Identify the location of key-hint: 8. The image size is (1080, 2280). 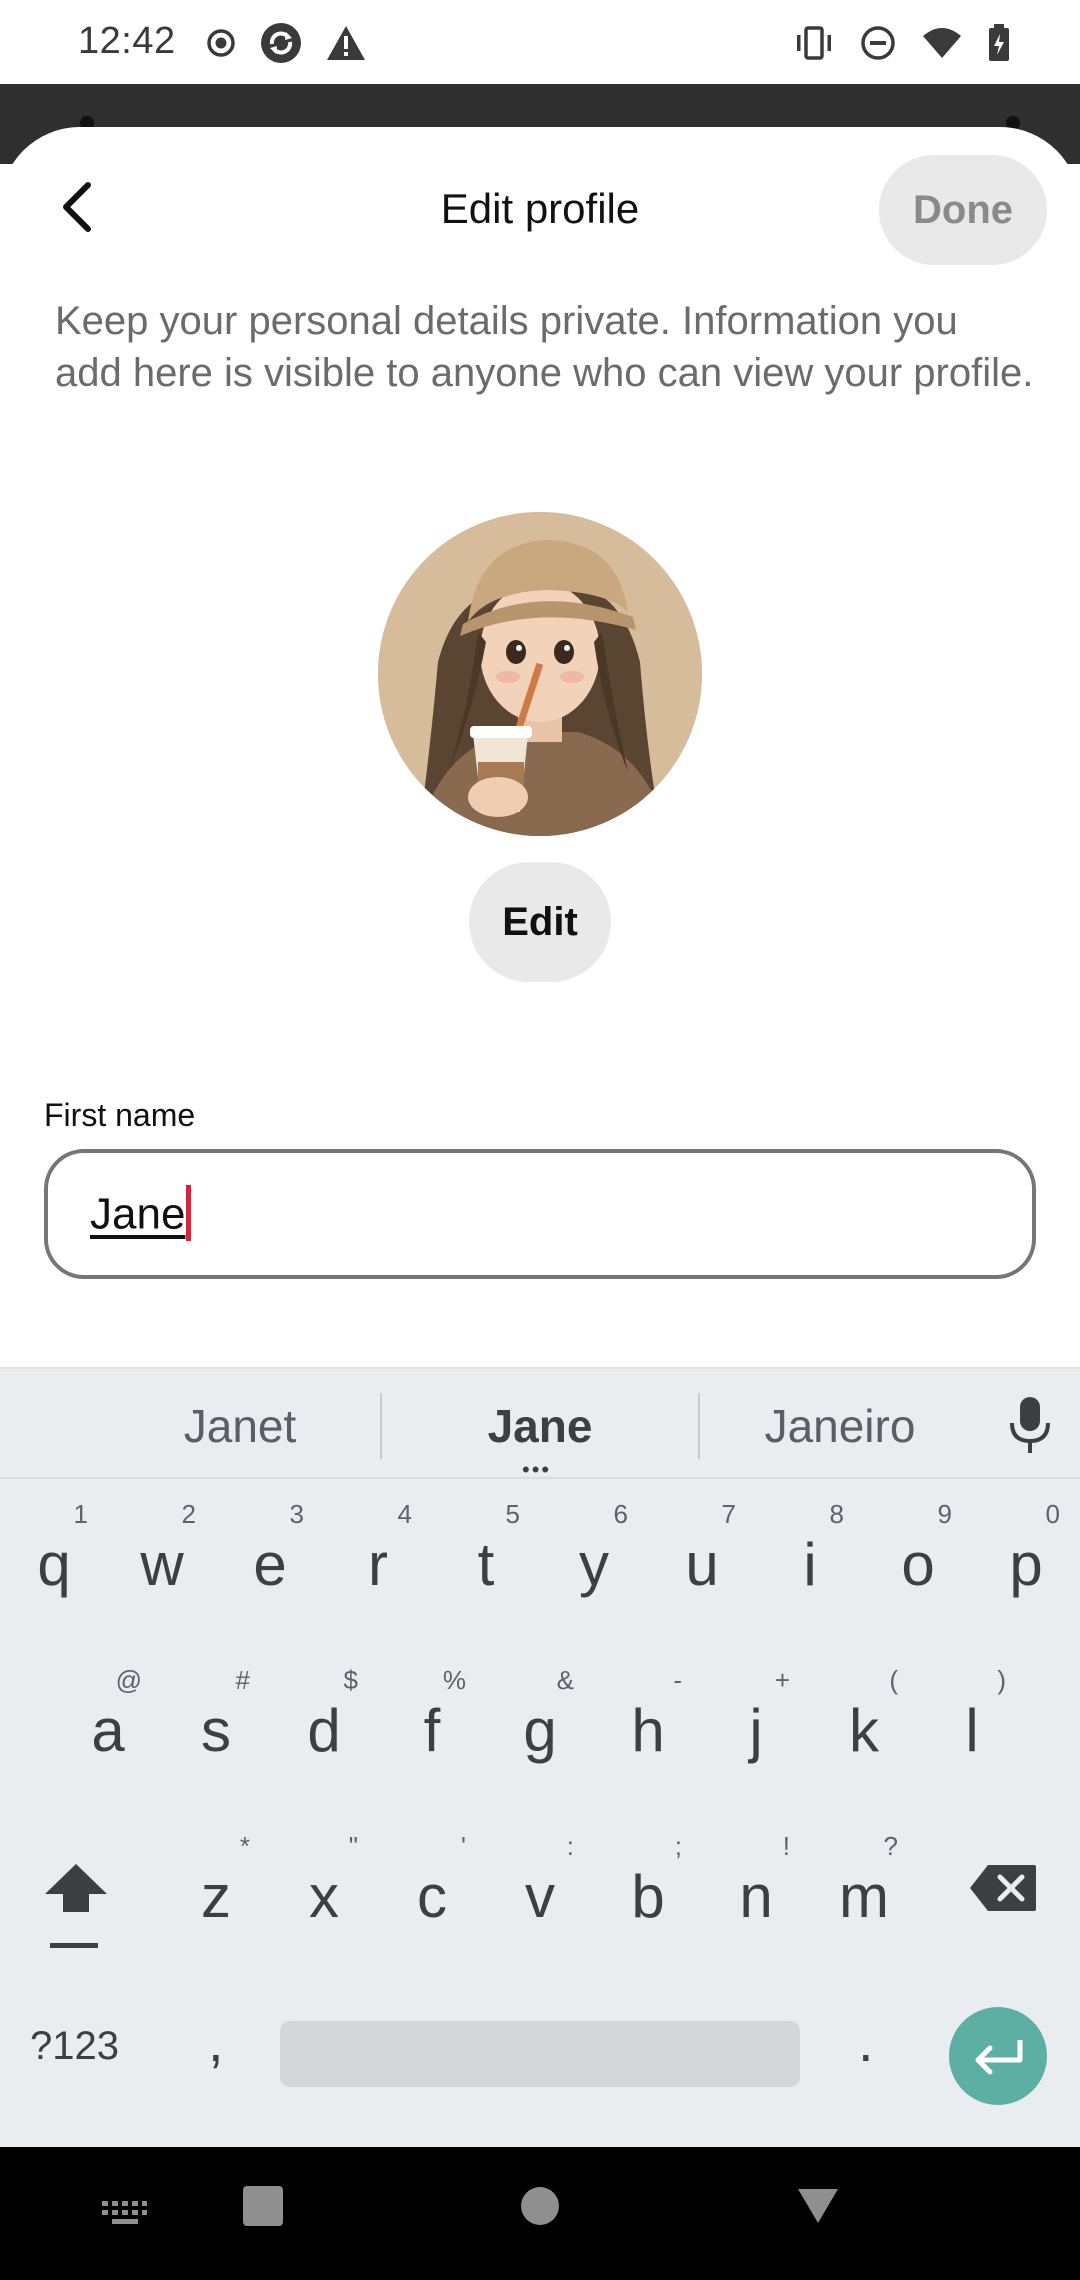
(836, 1514).